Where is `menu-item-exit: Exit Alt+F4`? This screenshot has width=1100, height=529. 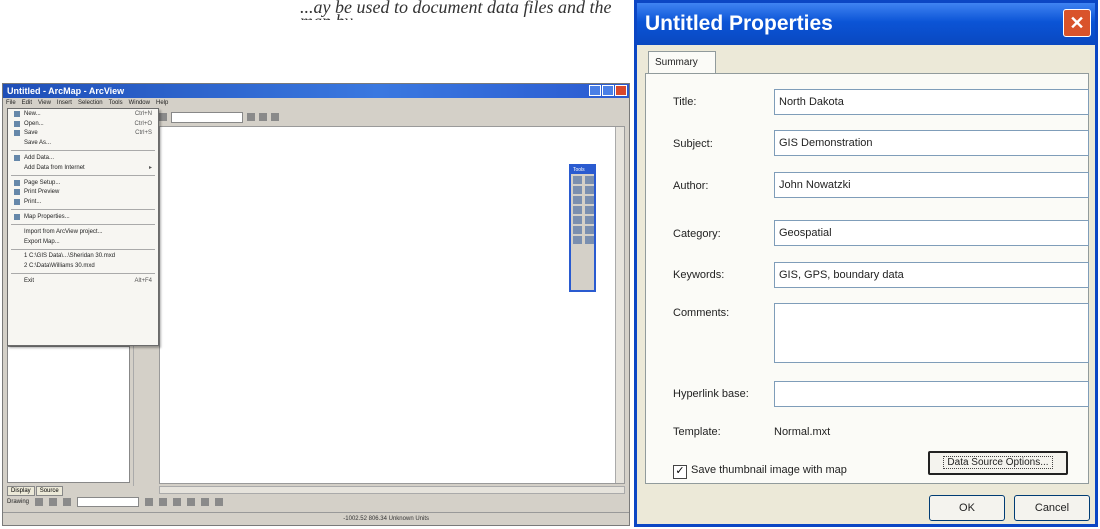 menu-item-exit: Exit Alt+F4 is located at coordinates (83, 281).